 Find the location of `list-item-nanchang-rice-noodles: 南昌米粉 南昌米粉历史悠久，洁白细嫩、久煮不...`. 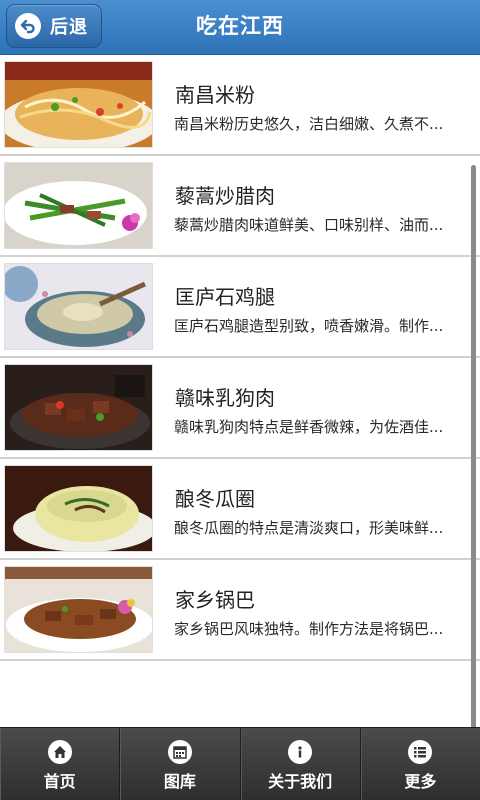

list-item-nanchang-rice-noodles: 南昌米粉 南昌米粉历史悠久，洁白细嫩、久煮不... is located at coordinates (240, 105).